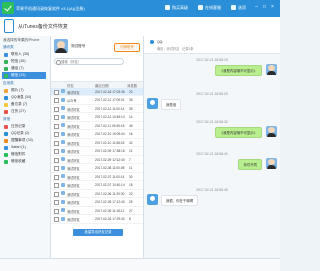  Describe the element at coordinates (24, 54) in the screenshot. I see `sidebar-item-contacts: 联系人 (35)` at that location.